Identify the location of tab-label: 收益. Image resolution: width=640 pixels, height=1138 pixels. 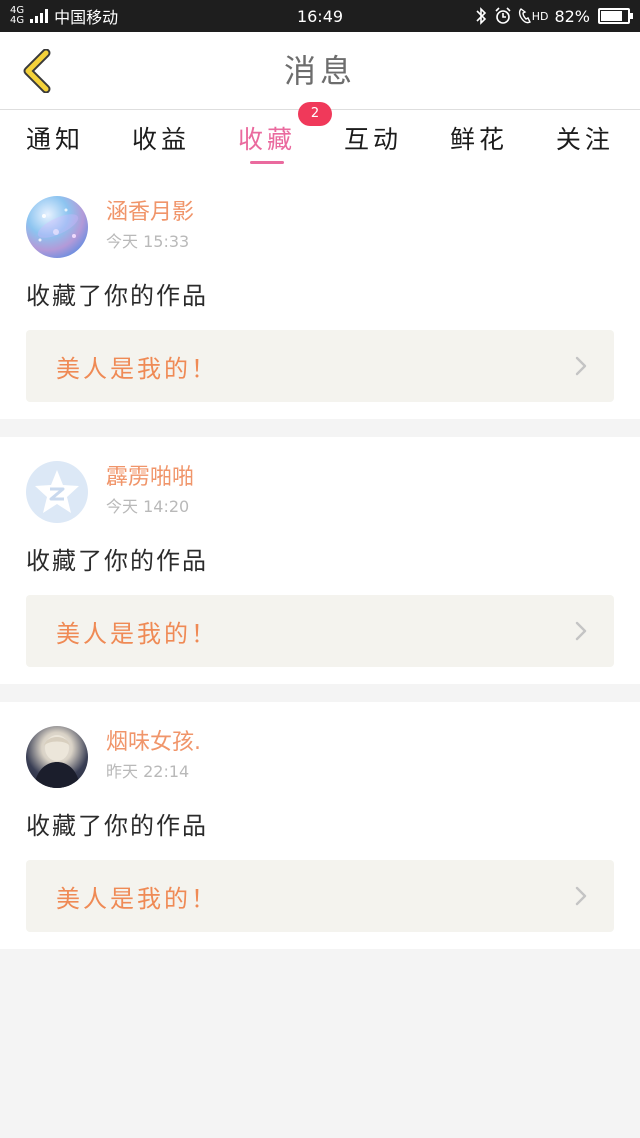
(160, 139).